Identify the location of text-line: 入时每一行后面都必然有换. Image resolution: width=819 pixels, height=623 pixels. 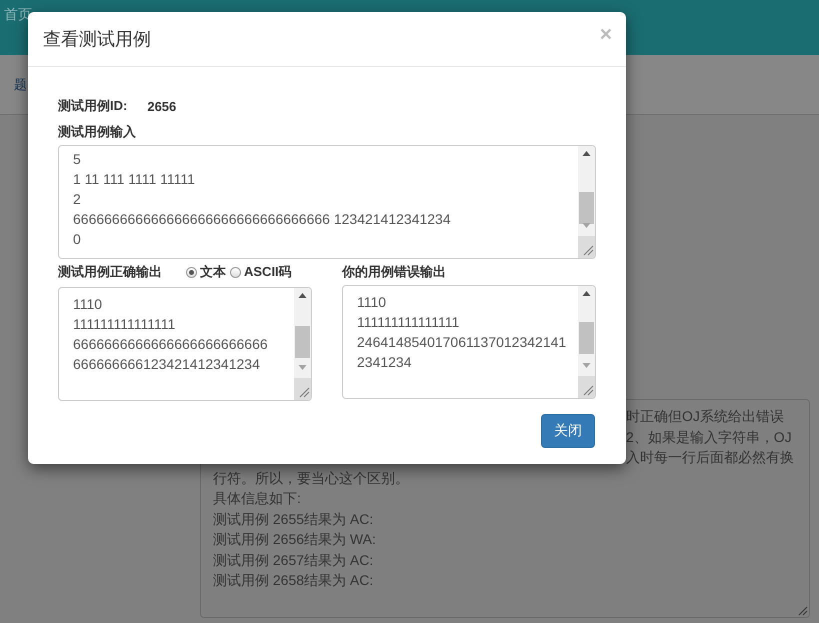
(710, 457).